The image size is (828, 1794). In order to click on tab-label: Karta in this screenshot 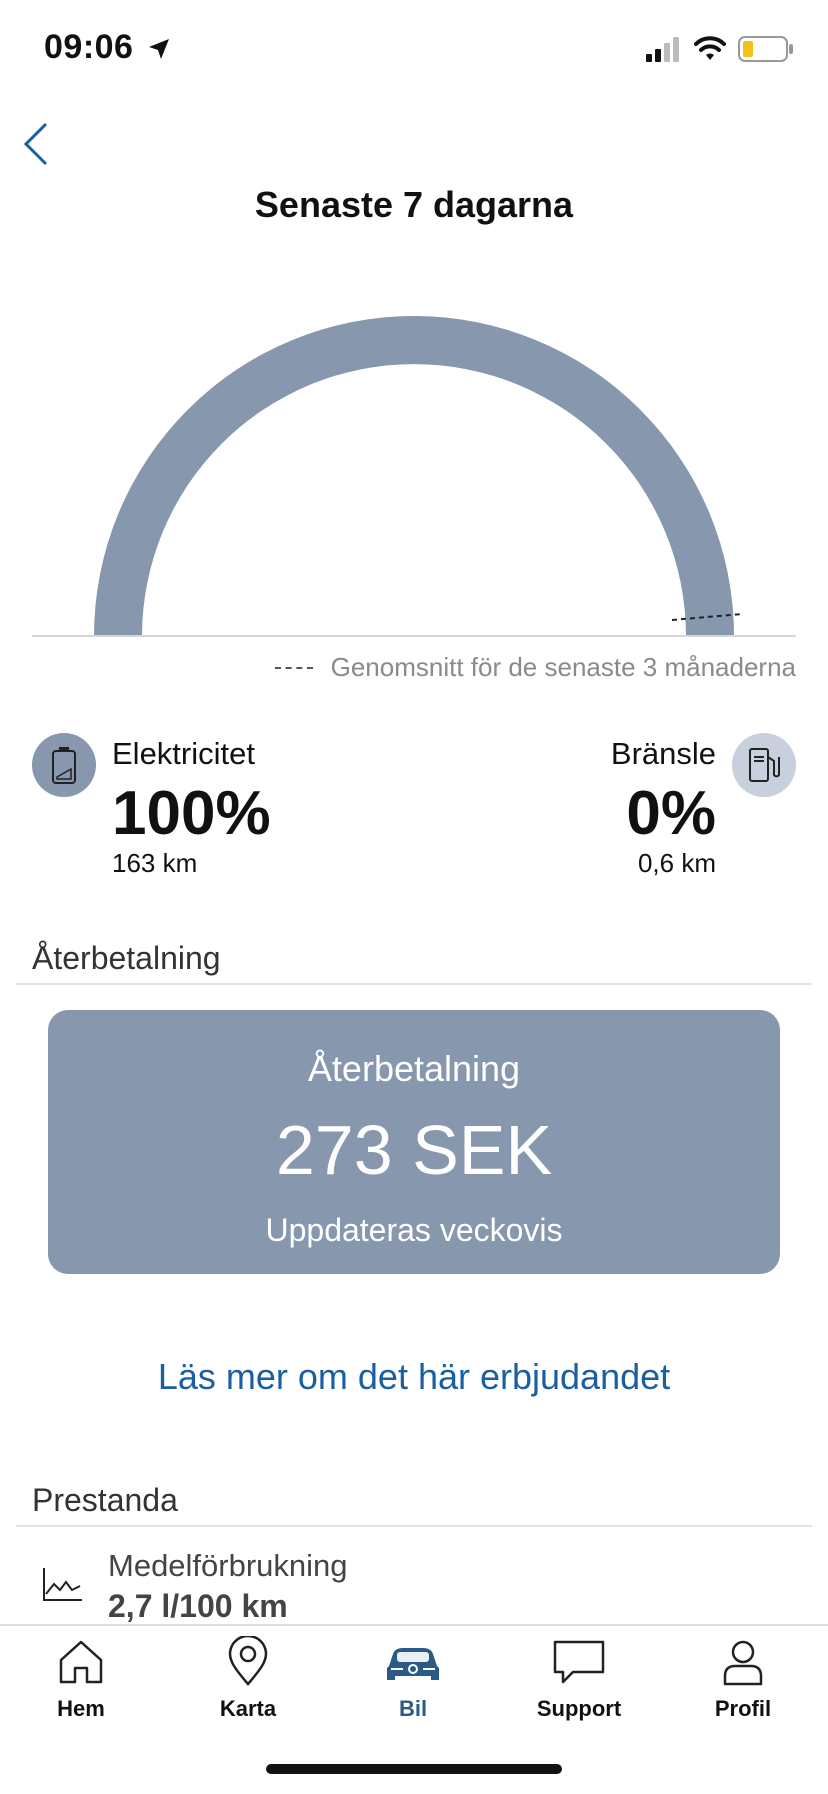, I will do `click(248, 1708)`.